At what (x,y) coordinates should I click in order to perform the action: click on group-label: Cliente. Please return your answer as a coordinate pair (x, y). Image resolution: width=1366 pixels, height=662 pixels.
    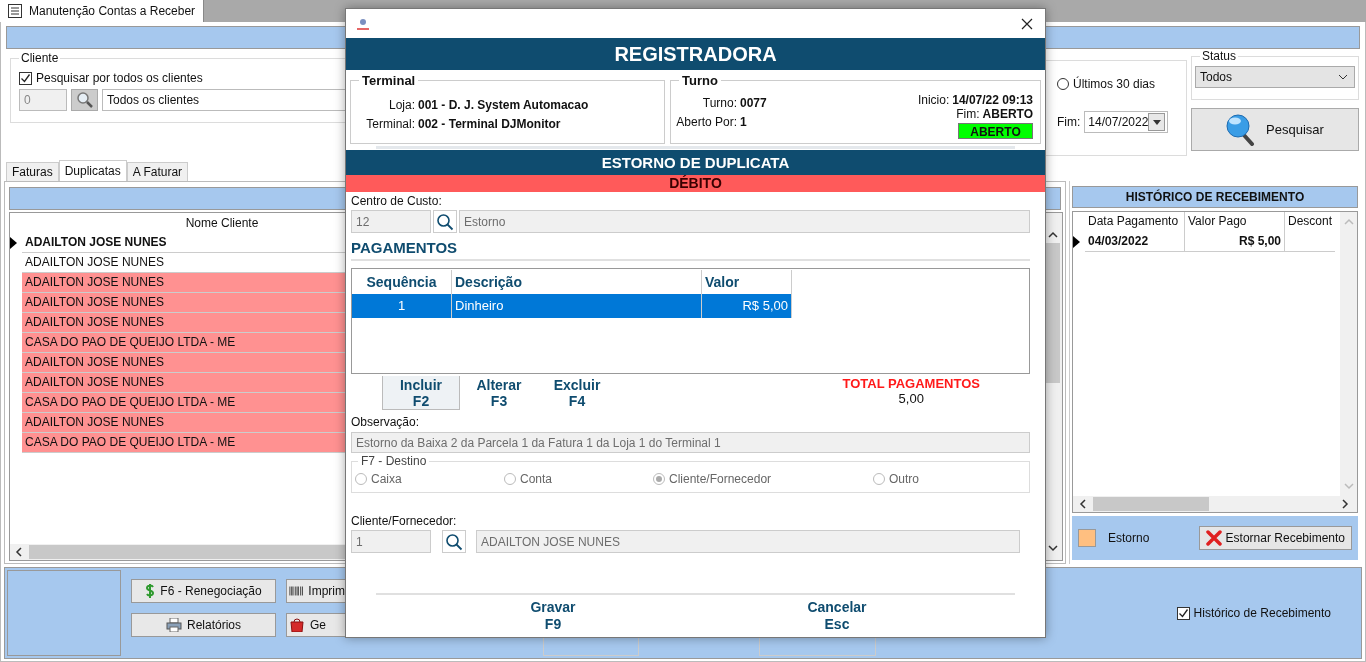
    Looking at the image, I should click on (40, 58).